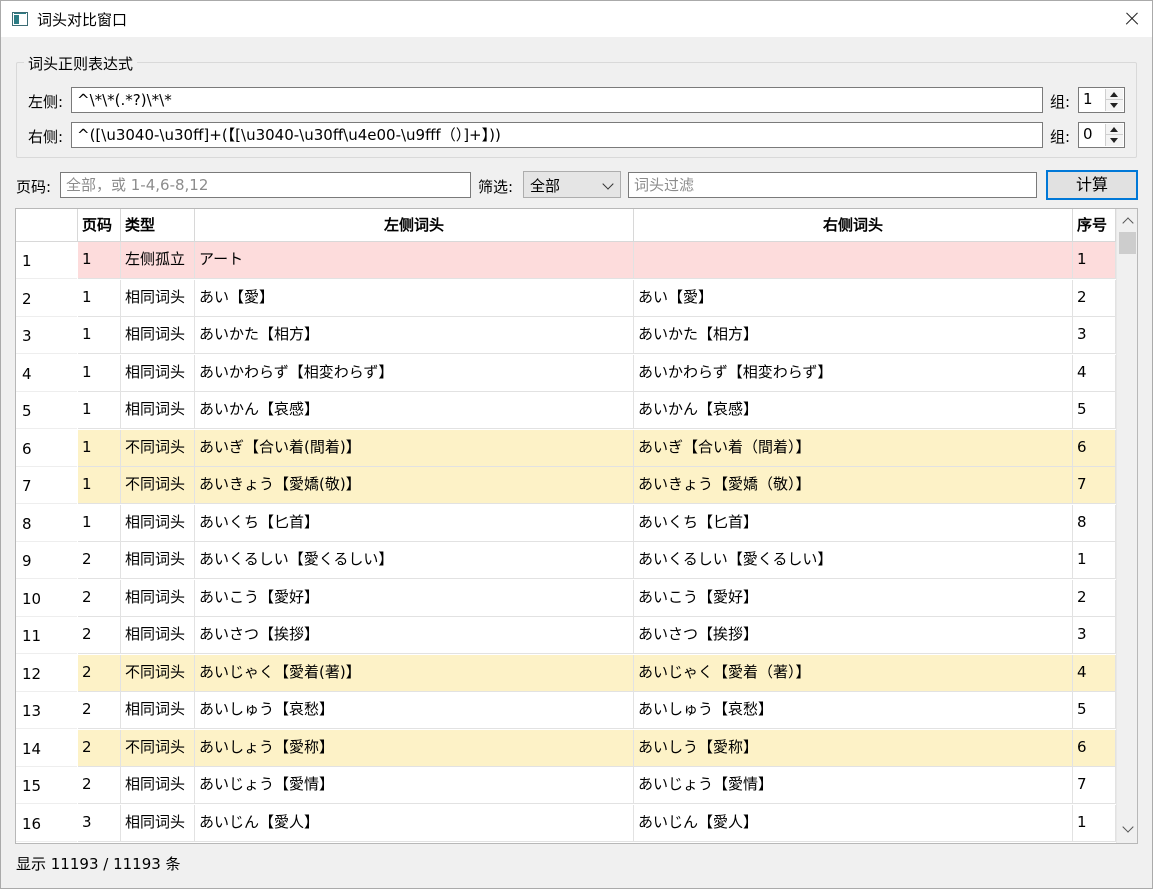  I want to click on table-row: 9 2 相同词头 あいくるしい【愛くるしい】 あいくるしい【愛くるしい】 1, so click(566, 560).